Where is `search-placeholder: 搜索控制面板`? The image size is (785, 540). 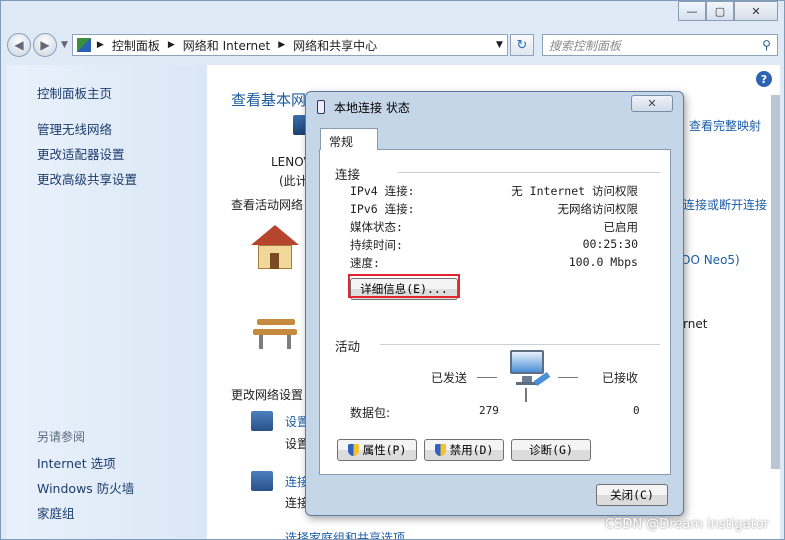
search-placeholder: 搜索控制面板 is located at coordinates (584, 45).